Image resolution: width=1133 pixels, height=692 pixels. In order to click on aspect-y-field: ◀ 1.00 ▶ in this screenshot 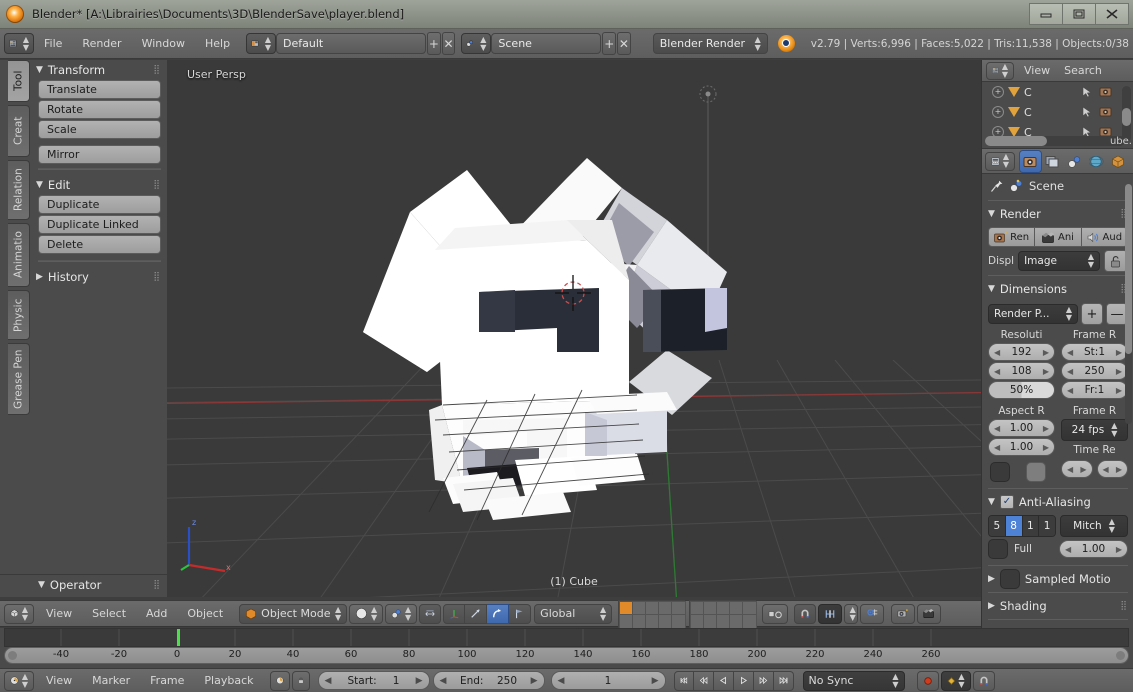, I will do `click(1021, 447)`.